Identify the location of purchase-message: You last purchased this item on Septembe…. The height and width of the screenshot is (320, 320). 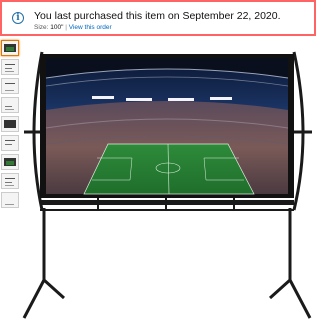
(157, 16).